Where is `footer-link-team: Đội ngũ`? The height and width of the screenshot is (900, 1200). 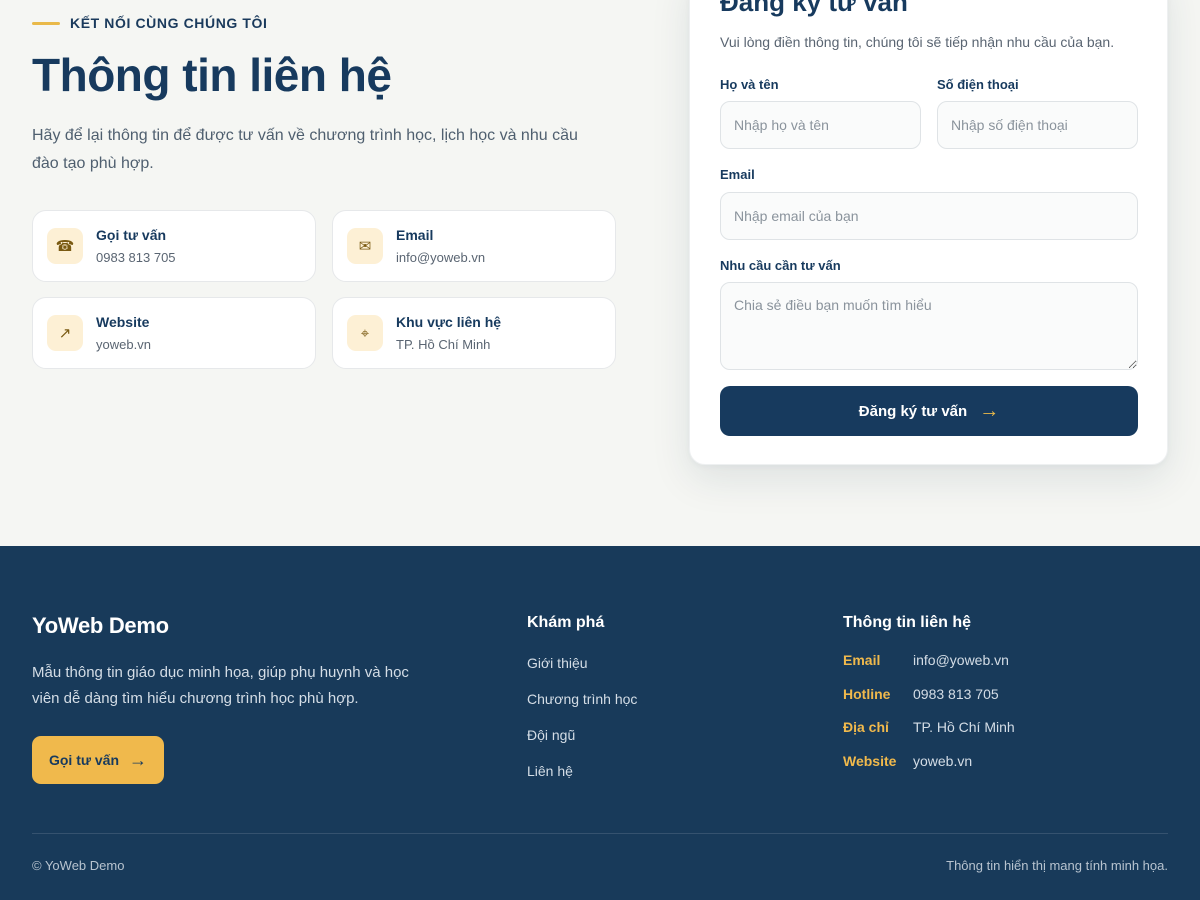 footer-link-team: Đội ngũ is located at coordinates (582, 743).